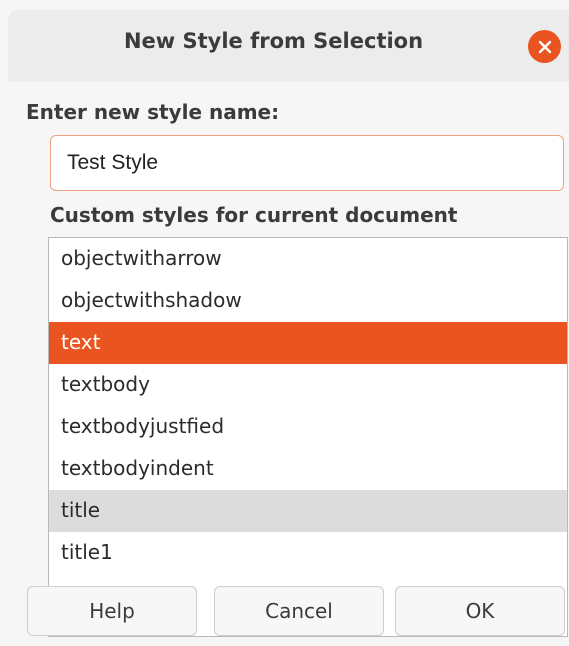 This screenshot has height=646, width=569. Describe the element at coordinates (308, 427) in the screenshot. I see `list-item: textbodyjustfied` at that location.